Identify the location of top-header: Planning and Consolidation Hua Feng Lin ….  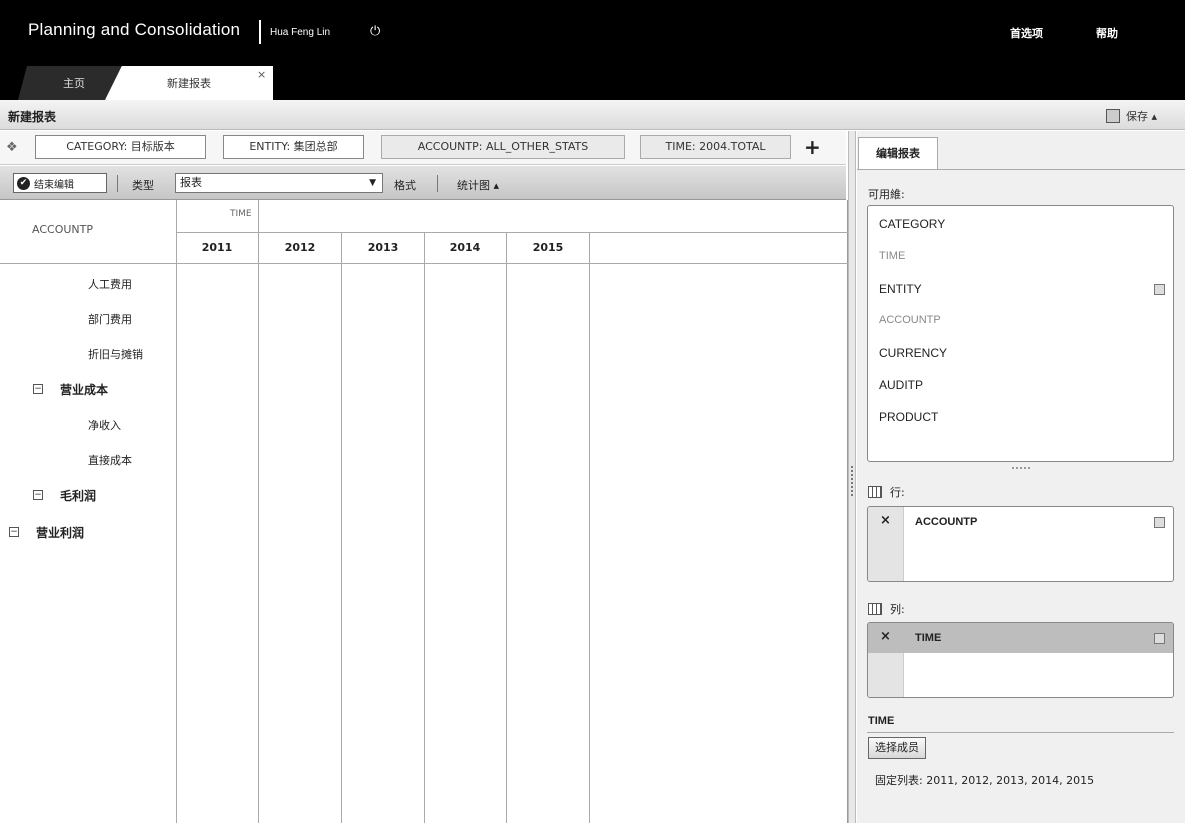
(592, 50).